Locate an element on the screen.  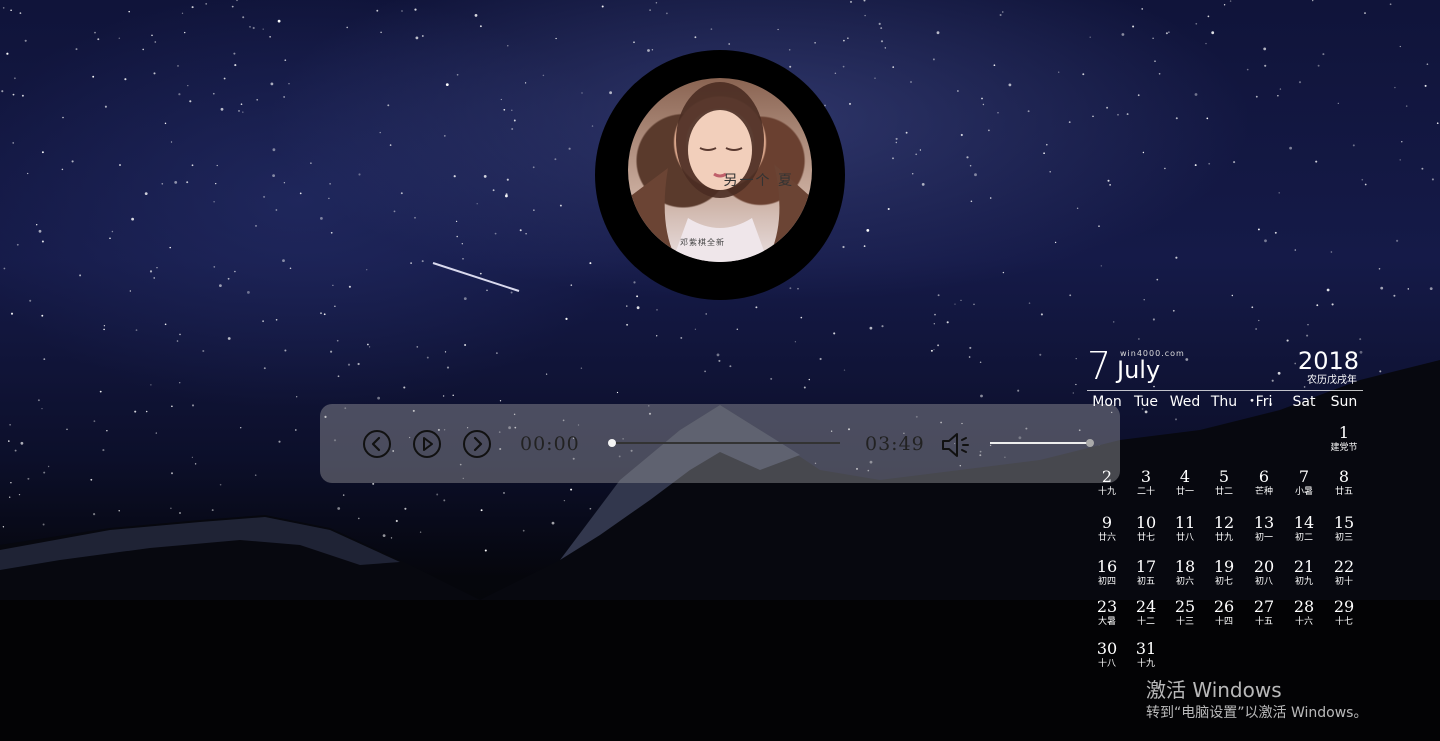
calendar-lunar-date: 初六 is located at coordinates (1184, 582).